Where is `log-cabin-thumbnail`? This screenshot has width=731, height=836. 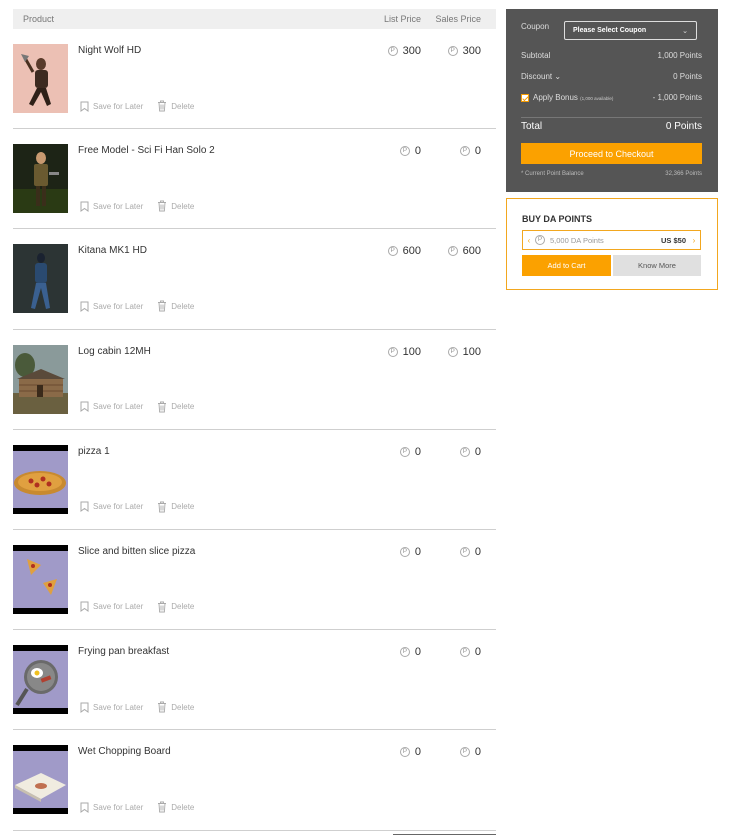 log-cabin-thumbnail is located at coordinates (40, 379).